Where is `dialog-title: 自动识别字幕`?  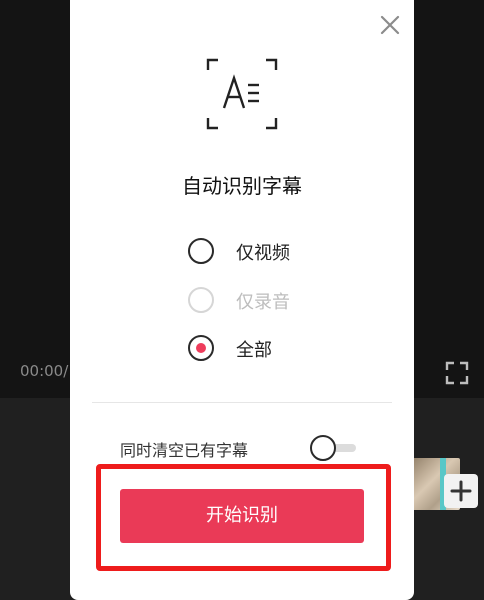
dialog-title: 自动识别字幕 is located at coordinates (242, 186).